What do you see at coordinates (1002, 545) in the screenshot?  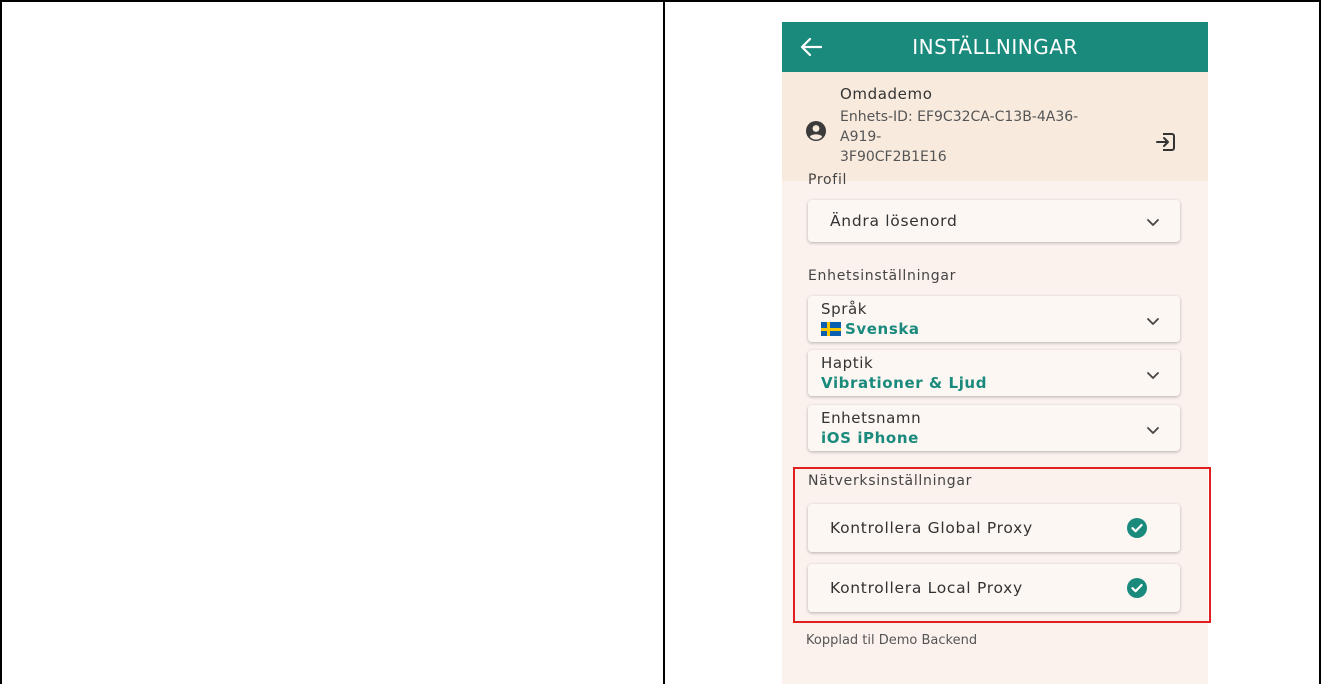 I see `highlight-box` at bounding box center [1002, 545].